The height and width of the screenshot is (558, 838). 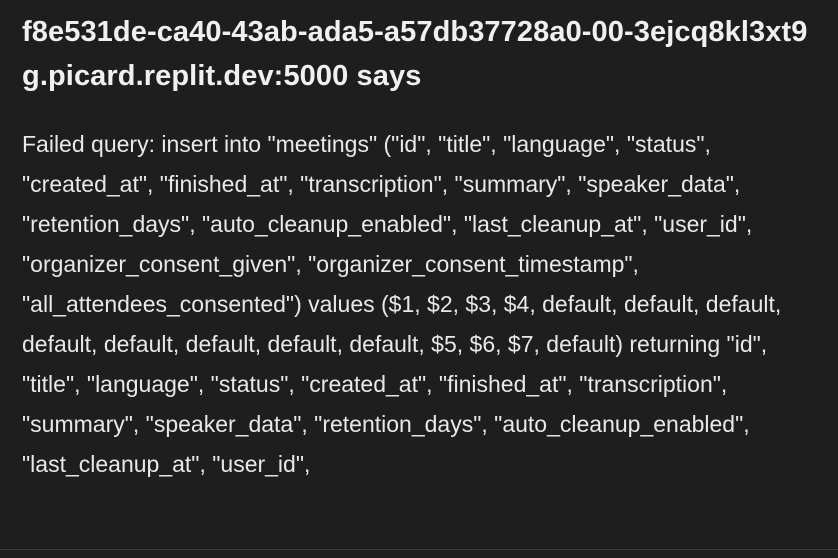 I want to click on dialog-divider, so click(x=419, y=553).